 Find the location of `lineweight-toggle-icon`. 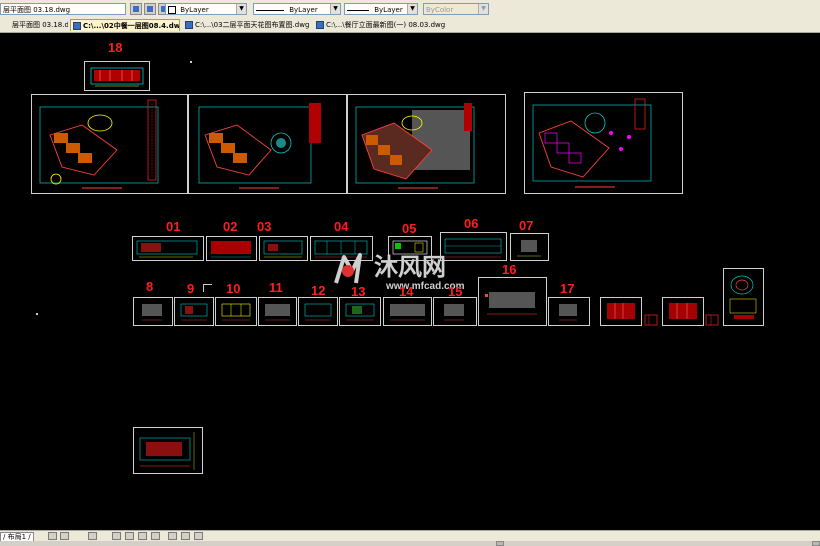

lineweight-toggle-icon is located at coordinates (198, 536).